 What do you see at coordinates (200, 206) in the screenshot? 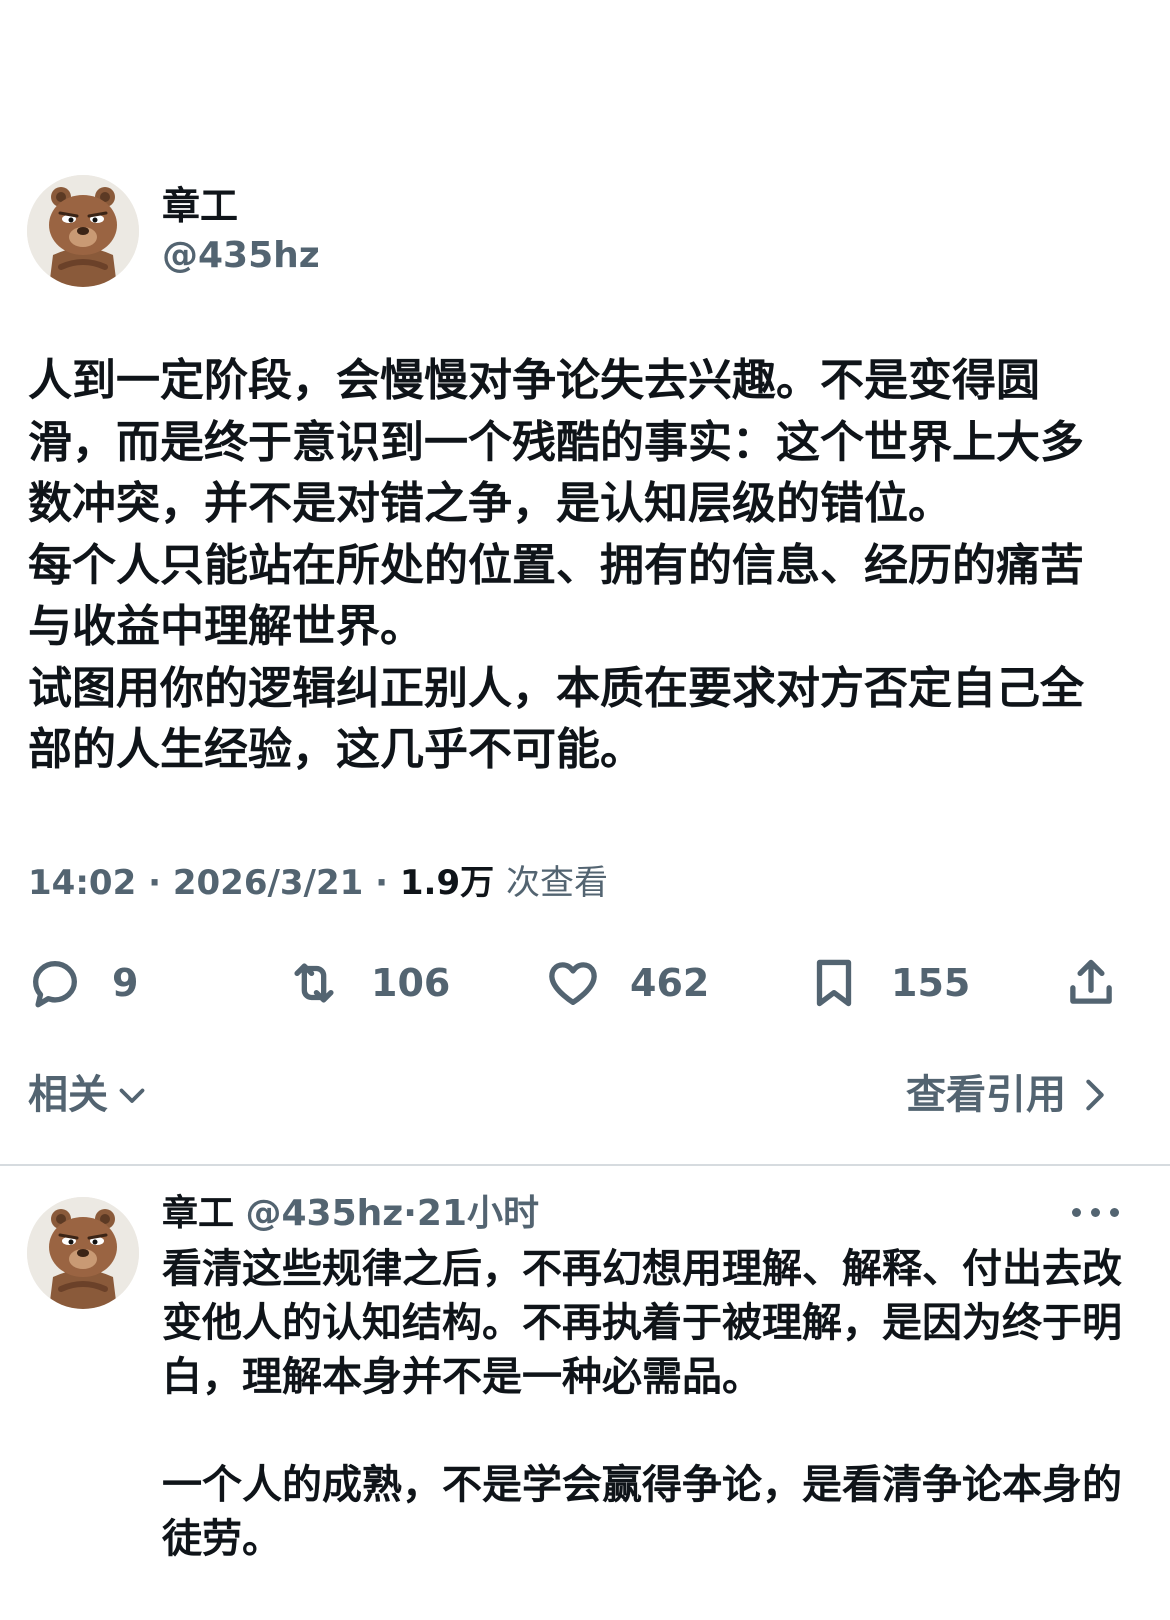
I see `author-display-name: 章工` at bounding box center [200, 206].